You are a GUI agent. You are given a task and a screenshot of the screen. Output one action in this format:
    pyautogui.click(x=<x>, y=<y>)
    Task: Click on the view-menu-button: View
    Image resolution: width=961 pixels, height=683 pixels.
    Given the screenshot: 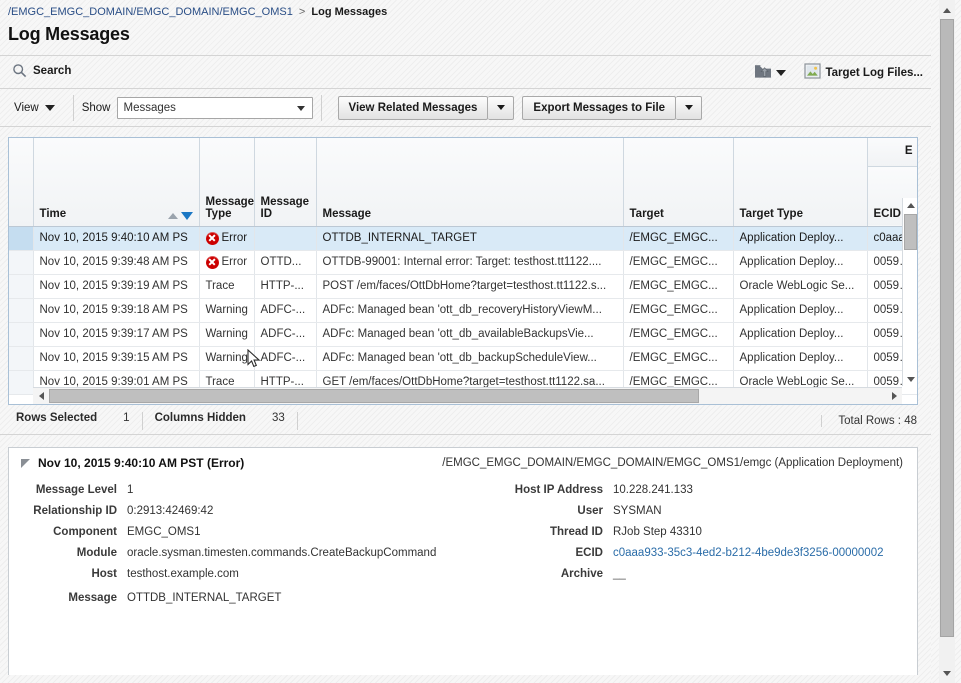 What is the action you would take?
    pyautogui.click(x=37, y=108)
    